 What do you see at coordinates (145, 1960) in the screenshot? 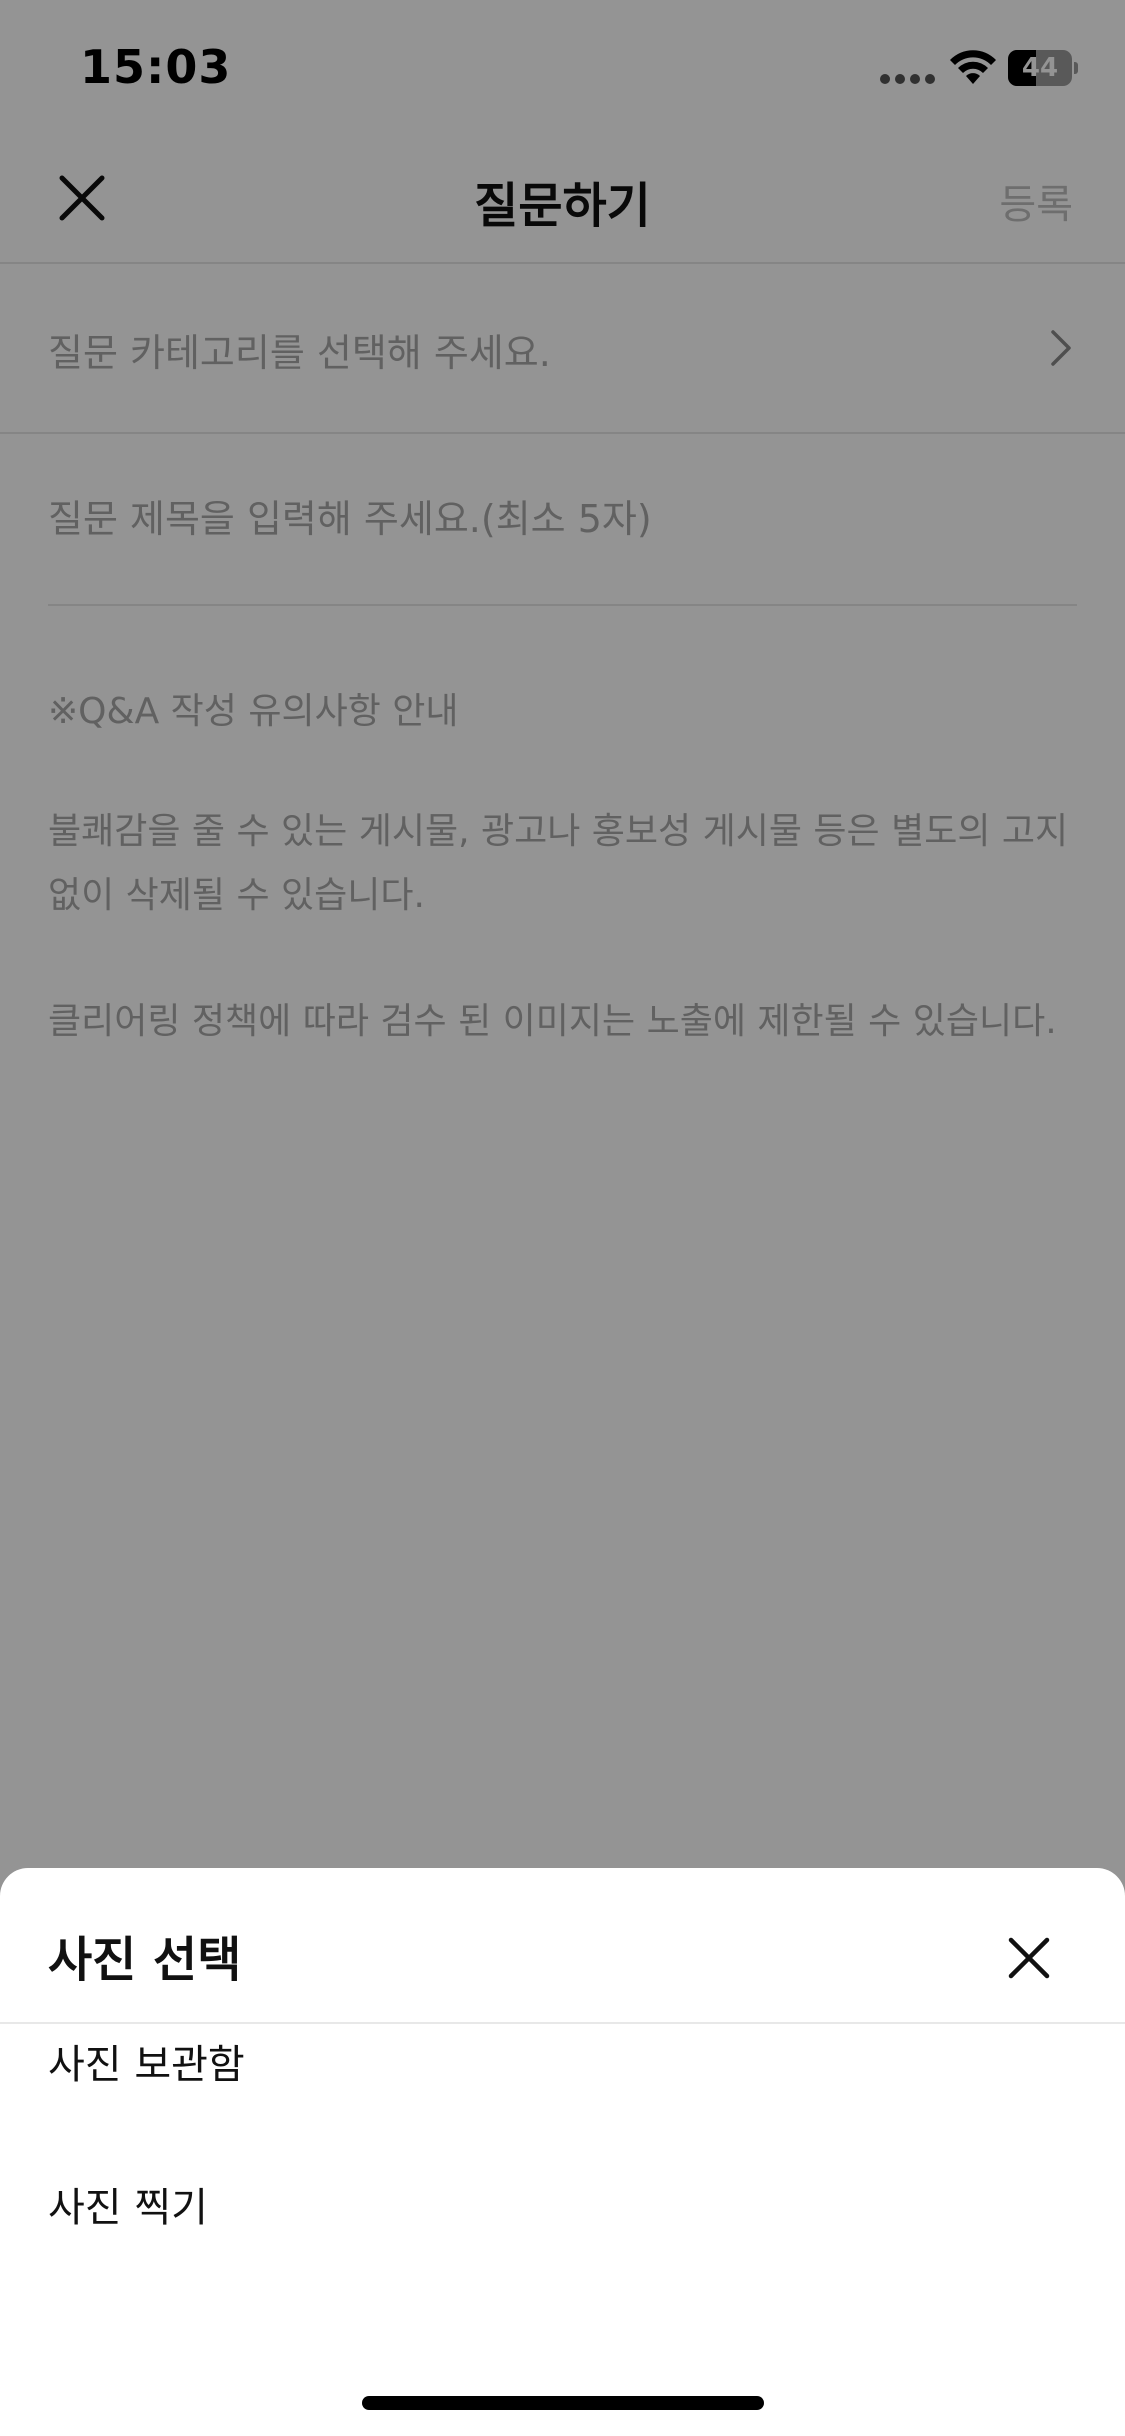
I see `sheet-title: 사진 선택` at bounding box center [145, 1960].